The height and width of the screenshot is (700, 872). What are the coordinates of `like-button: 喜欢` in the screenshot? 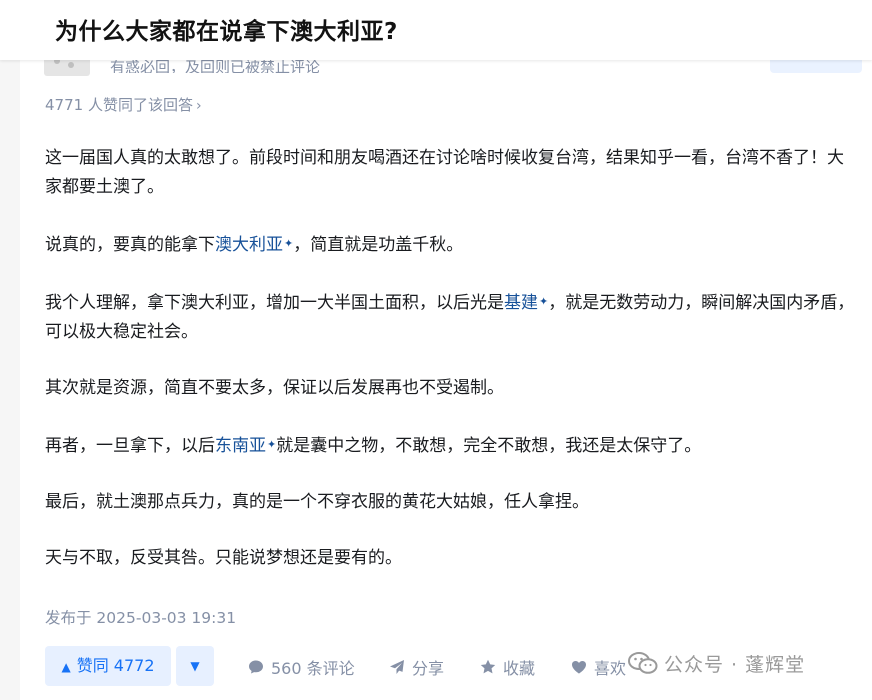 It's located at (598, 667).